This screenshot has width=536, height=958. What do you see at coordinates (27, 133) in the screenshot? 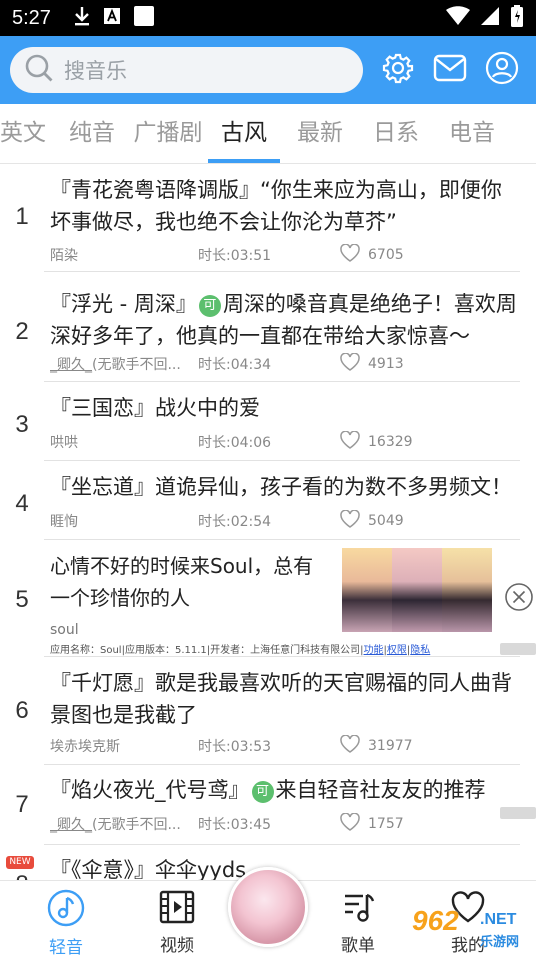
I see `tab-english: 英文` at bounding box center [27, 133].